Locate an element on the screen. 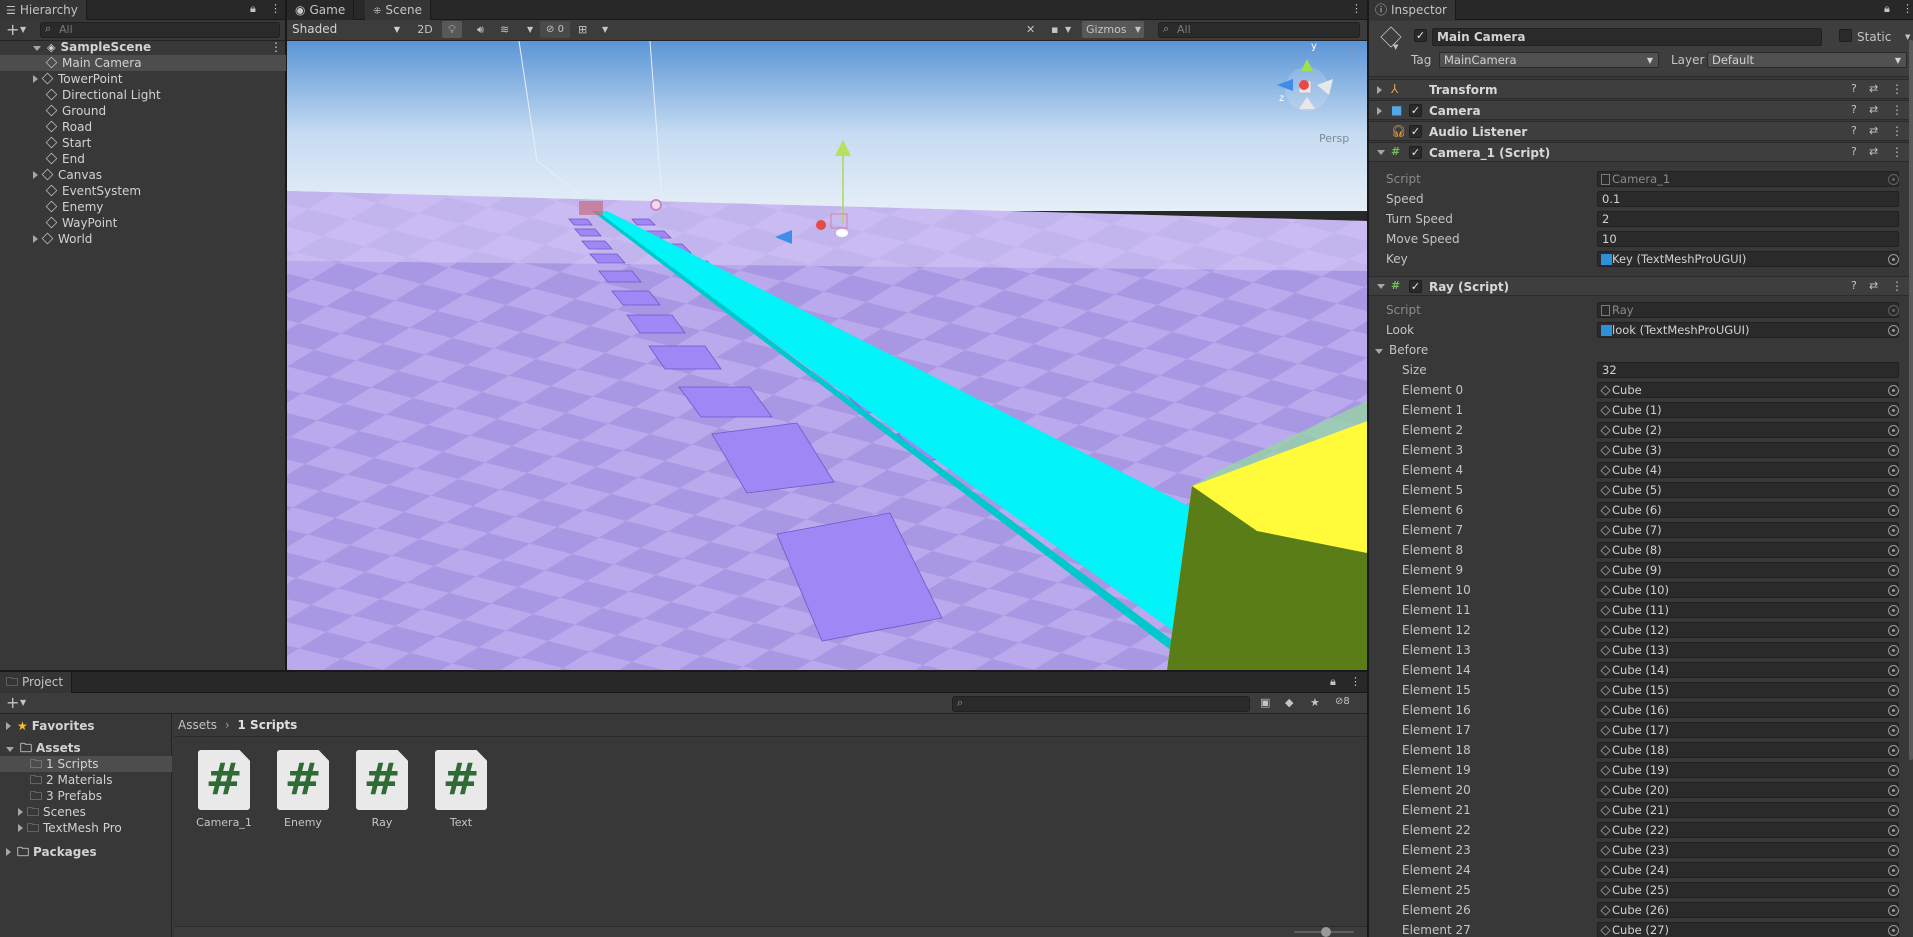 This screenshot has height=937, width=1913. tab-game: ◉ Game is located at coordinates (321, 10).